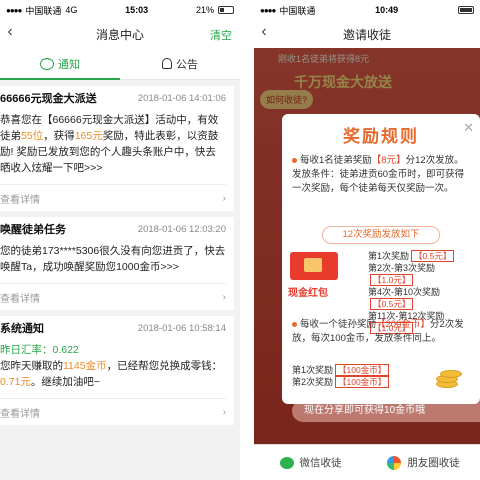  What do you see at coordinates (314, 266) in the screenshot?
I see `red-packet-icon` at bounding box center [314, 266].